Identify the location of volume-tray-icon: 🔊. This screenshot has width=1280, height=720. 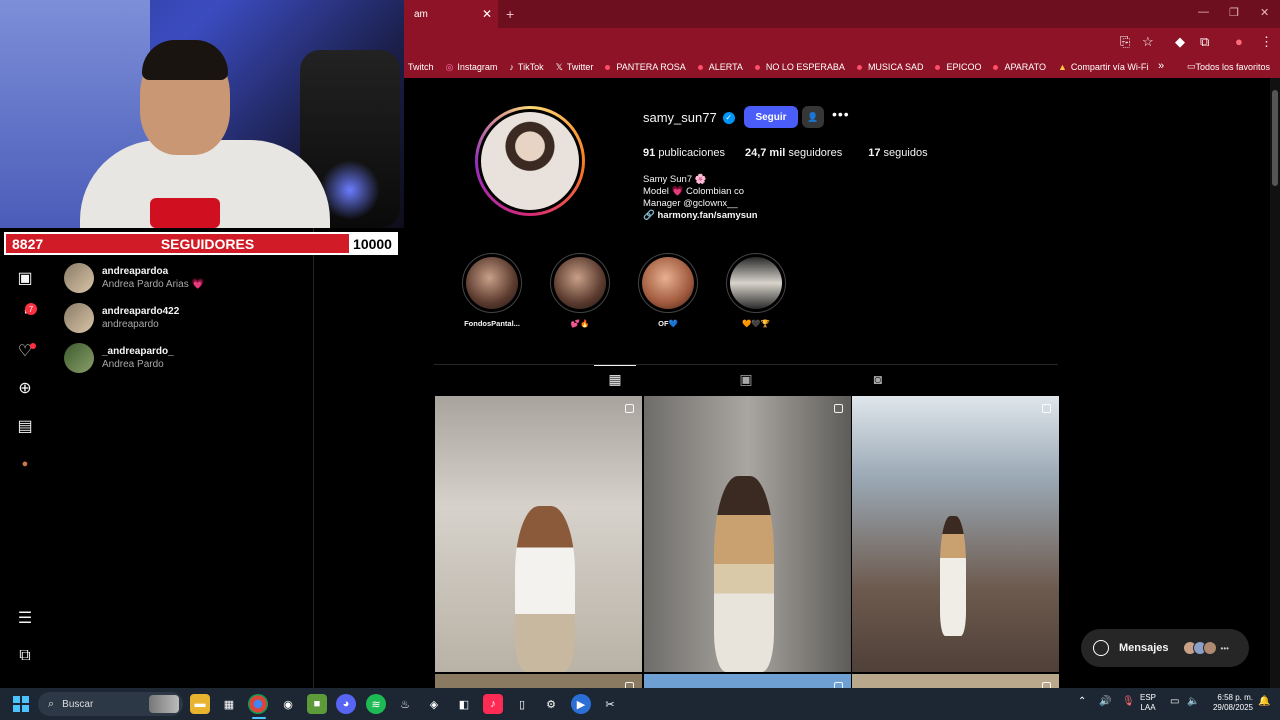
(1105, 701).